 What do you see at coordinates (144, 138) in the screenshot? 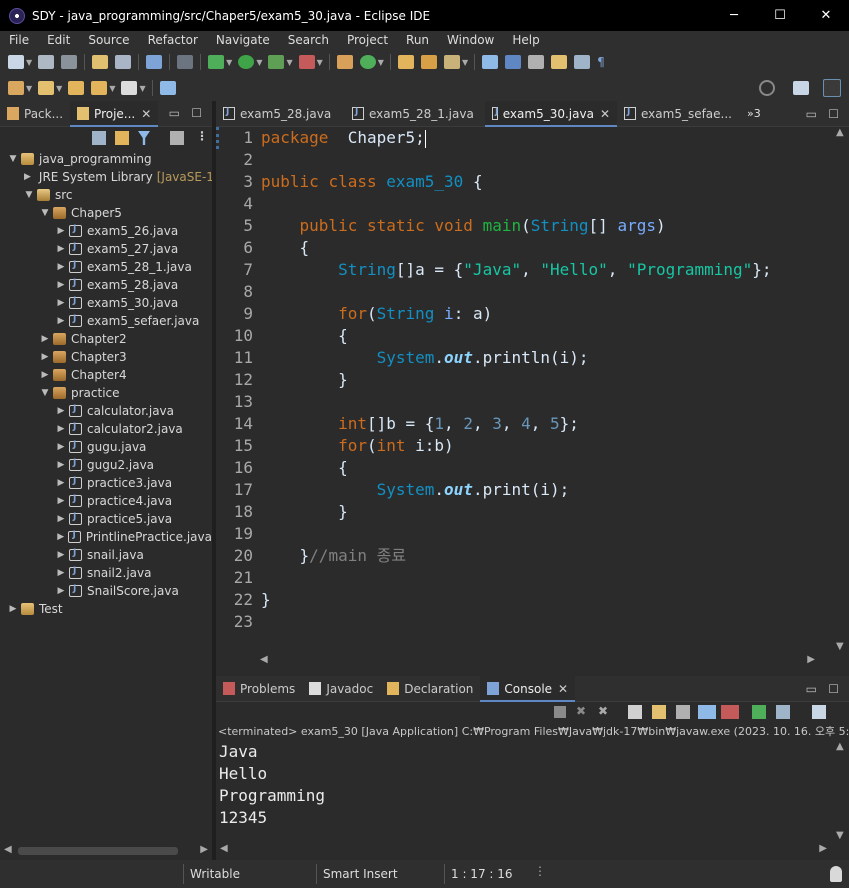
I see `filter-icon` at bounding box center [144, 138].